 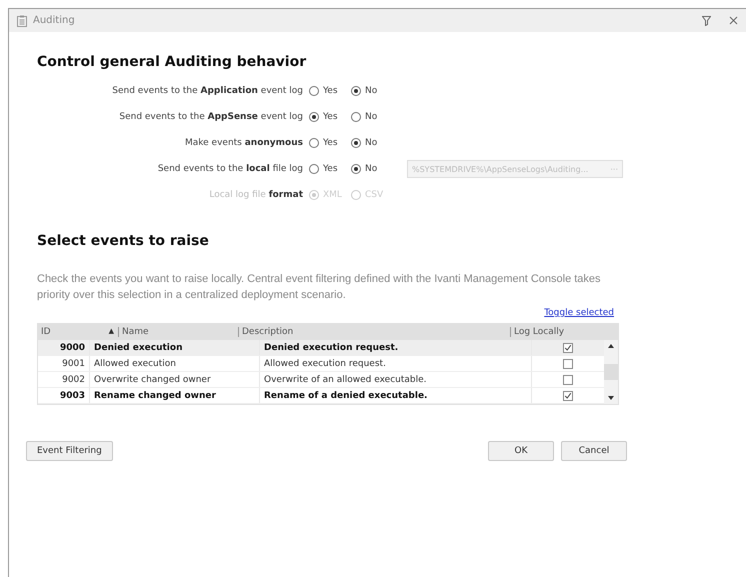 I want to click on option-label: Make events anonymous, so click(x=244, y=143).